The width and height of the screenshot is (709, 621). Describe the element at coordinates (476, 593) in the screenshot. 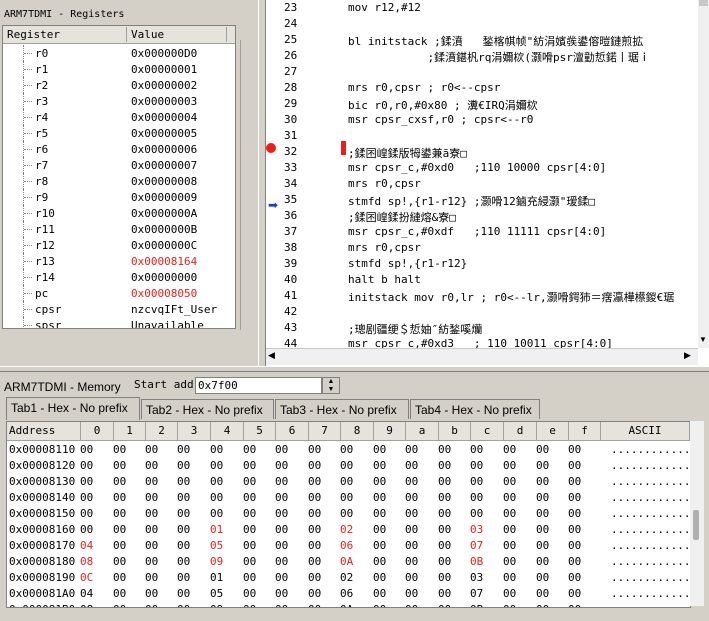

I see `memory-byte: 07` at that location.